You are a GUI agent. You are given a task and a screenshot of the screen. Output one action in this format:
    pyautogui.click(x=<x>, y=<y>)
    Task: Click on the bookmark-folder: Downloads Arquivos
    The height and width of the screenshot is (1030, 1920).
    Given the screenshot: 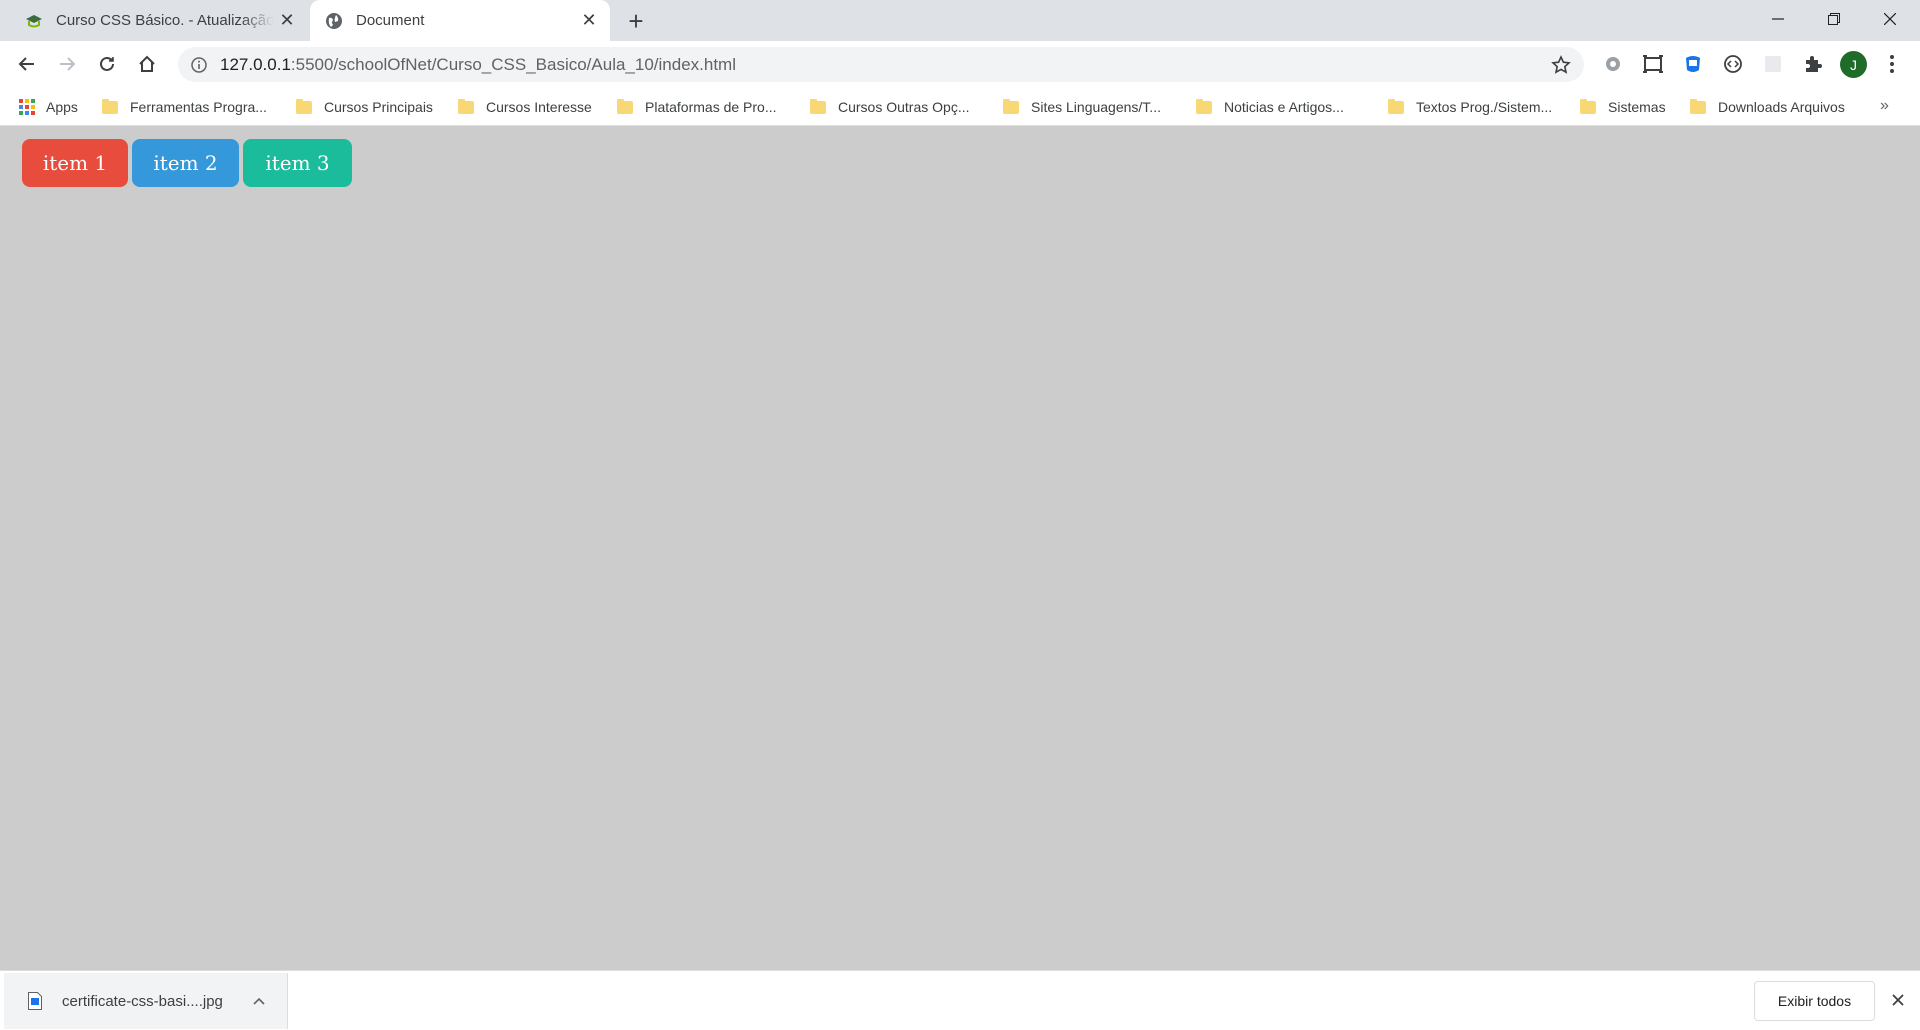 What is the action you would take?
    pyautogui.click(x=1767, y=107)
    